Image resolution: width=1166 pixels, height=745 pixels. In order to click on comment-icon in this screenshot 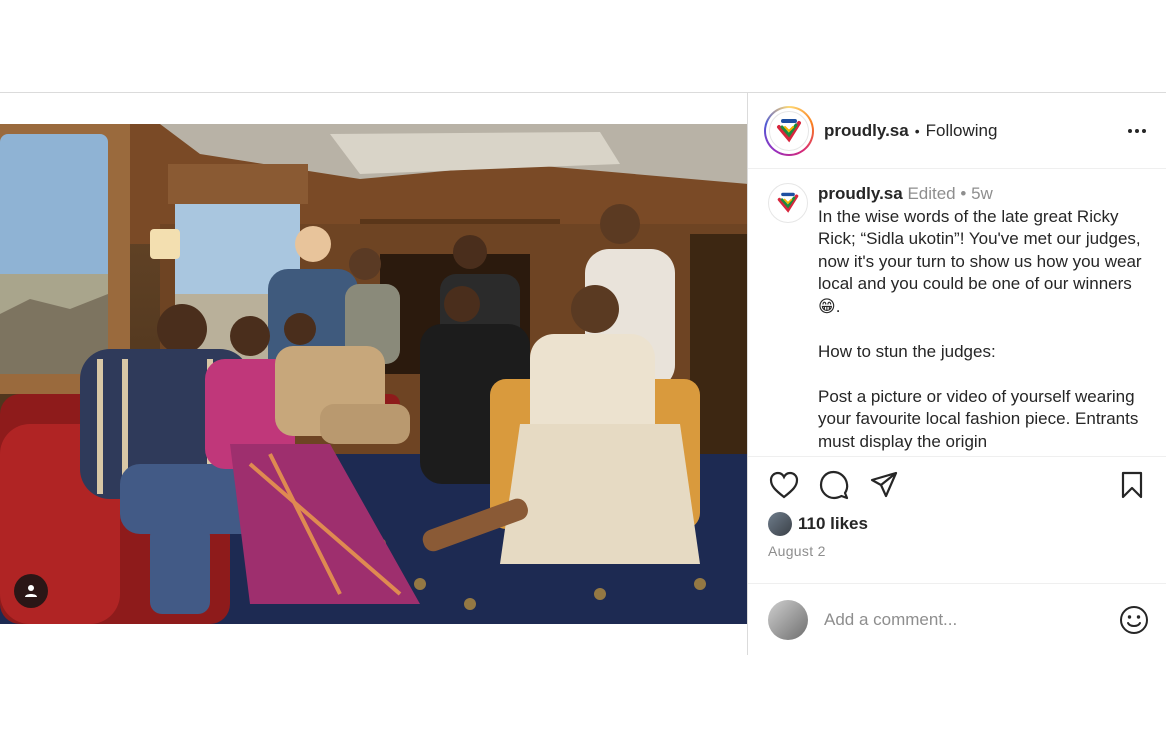, I will do `click(834, 485)`.